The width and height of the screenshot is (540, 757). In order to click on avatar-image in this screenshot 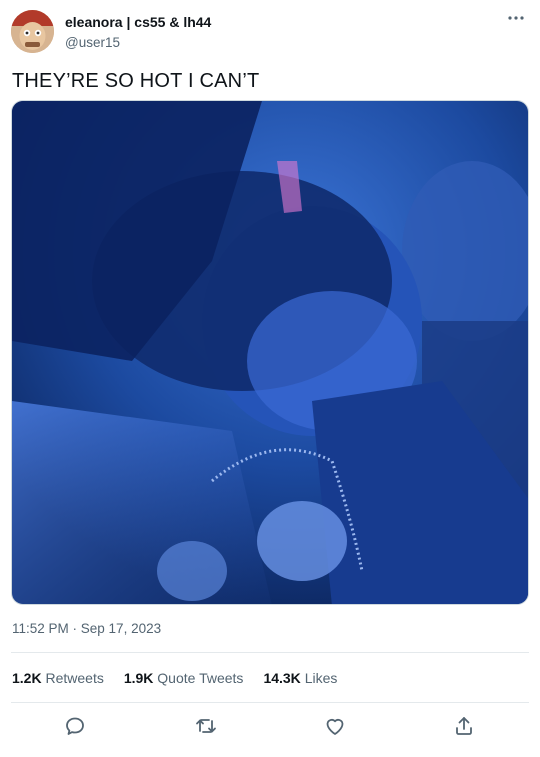, I will do `click(32, 31)`.